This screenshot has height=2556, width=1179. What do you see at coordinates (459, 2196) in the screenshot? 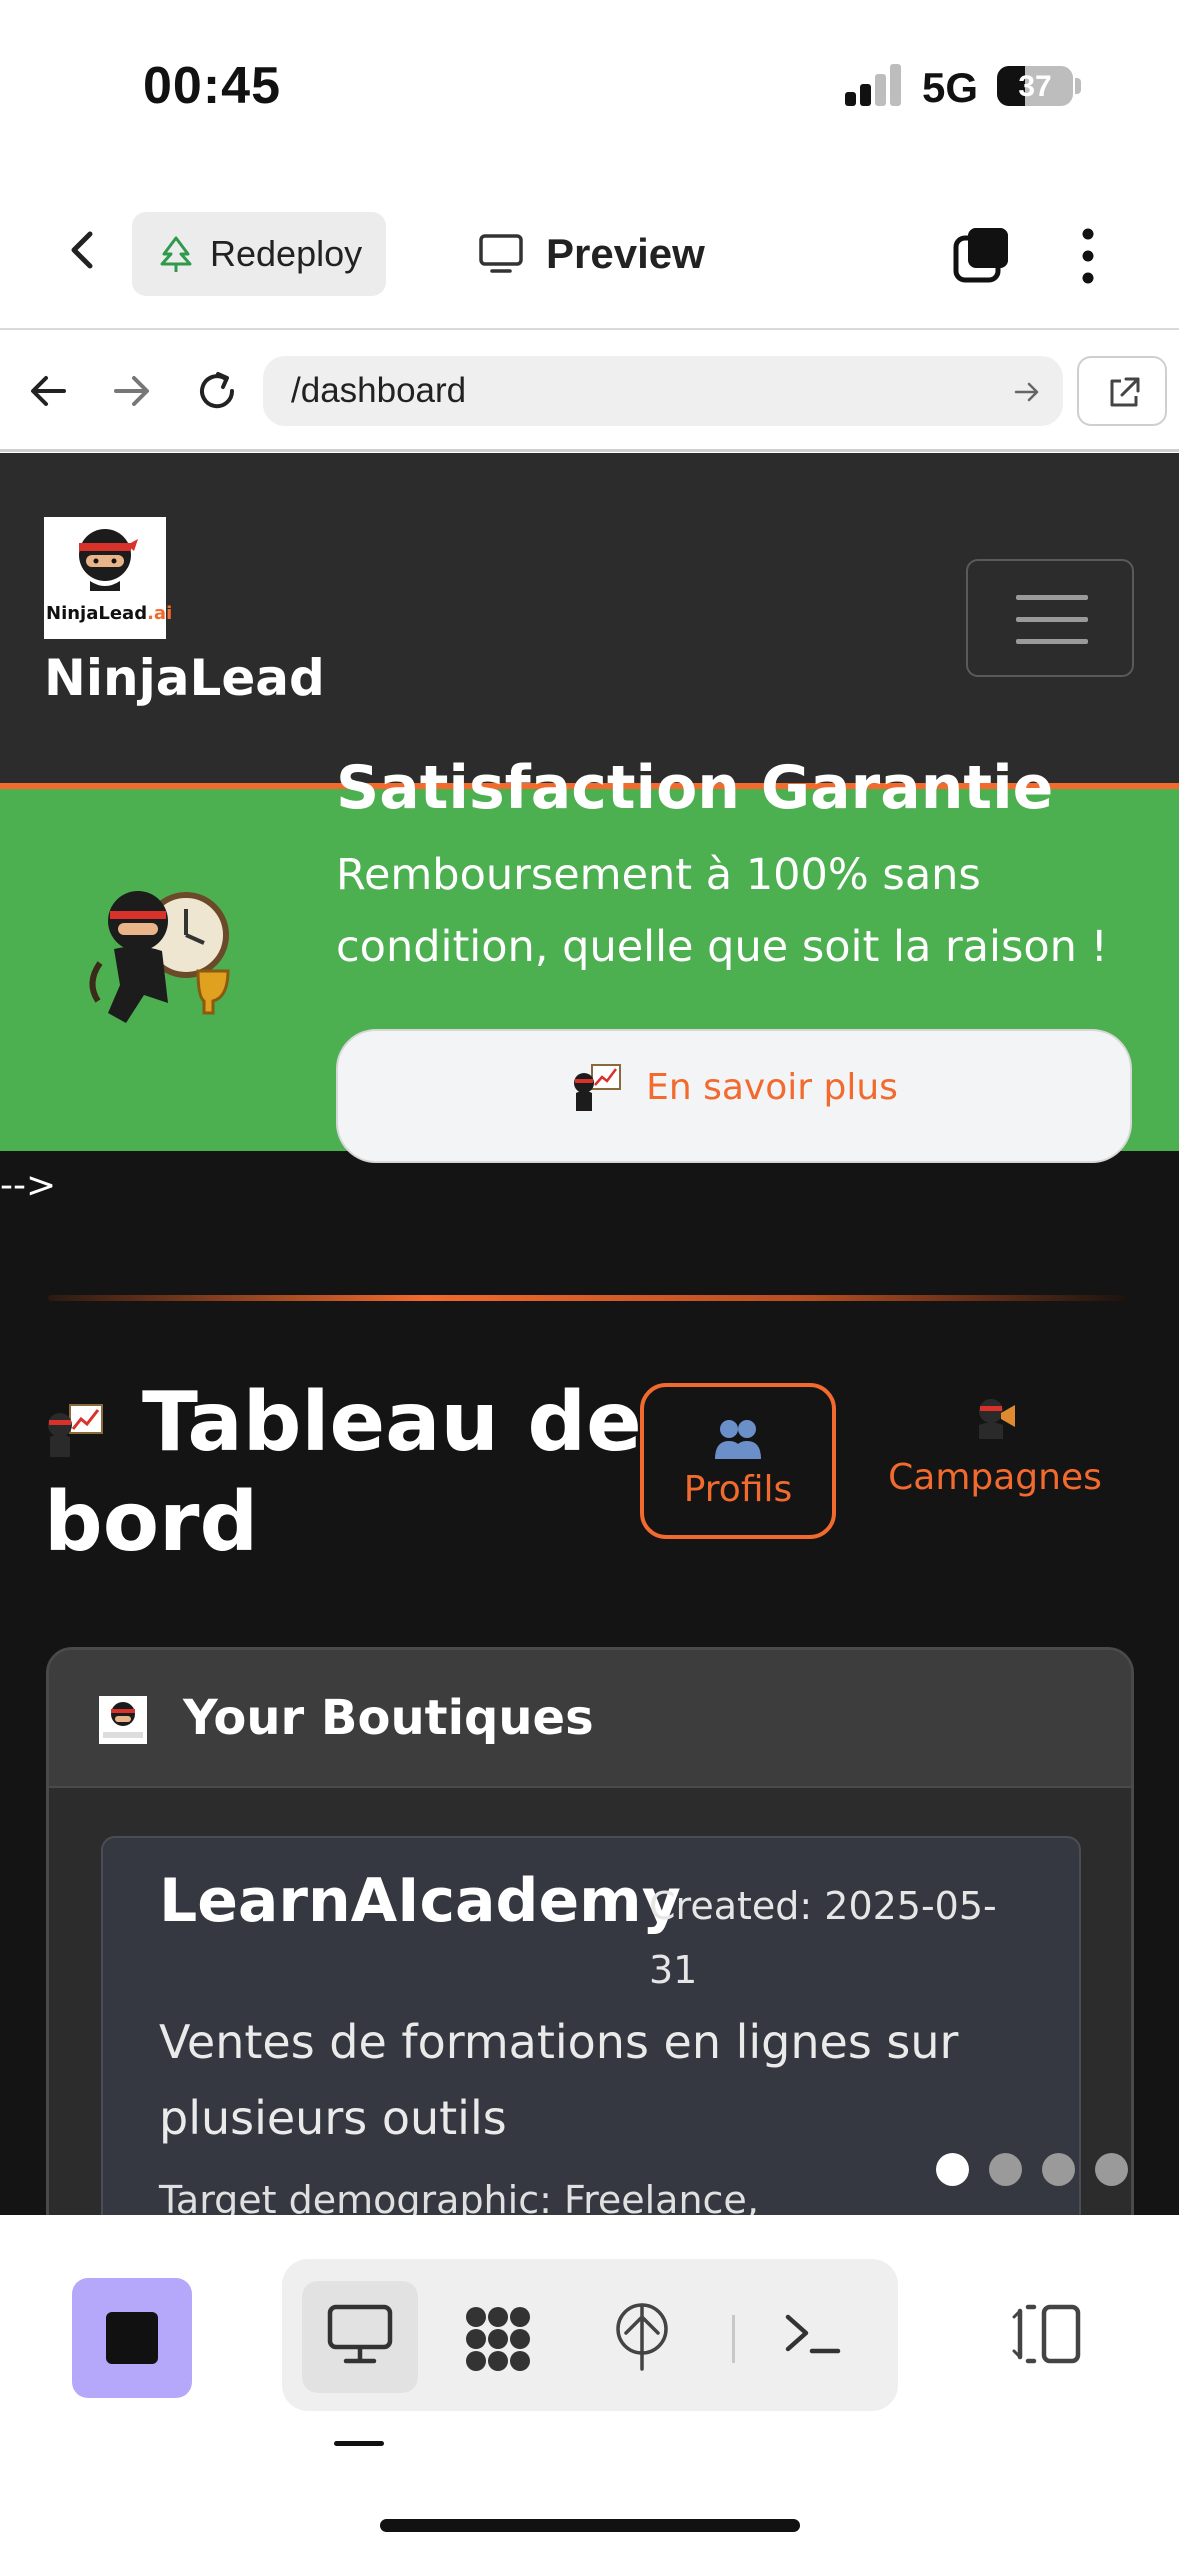
I see `boutique-target: Target demographic: Freelance,` at bounding box center [459, 2196].